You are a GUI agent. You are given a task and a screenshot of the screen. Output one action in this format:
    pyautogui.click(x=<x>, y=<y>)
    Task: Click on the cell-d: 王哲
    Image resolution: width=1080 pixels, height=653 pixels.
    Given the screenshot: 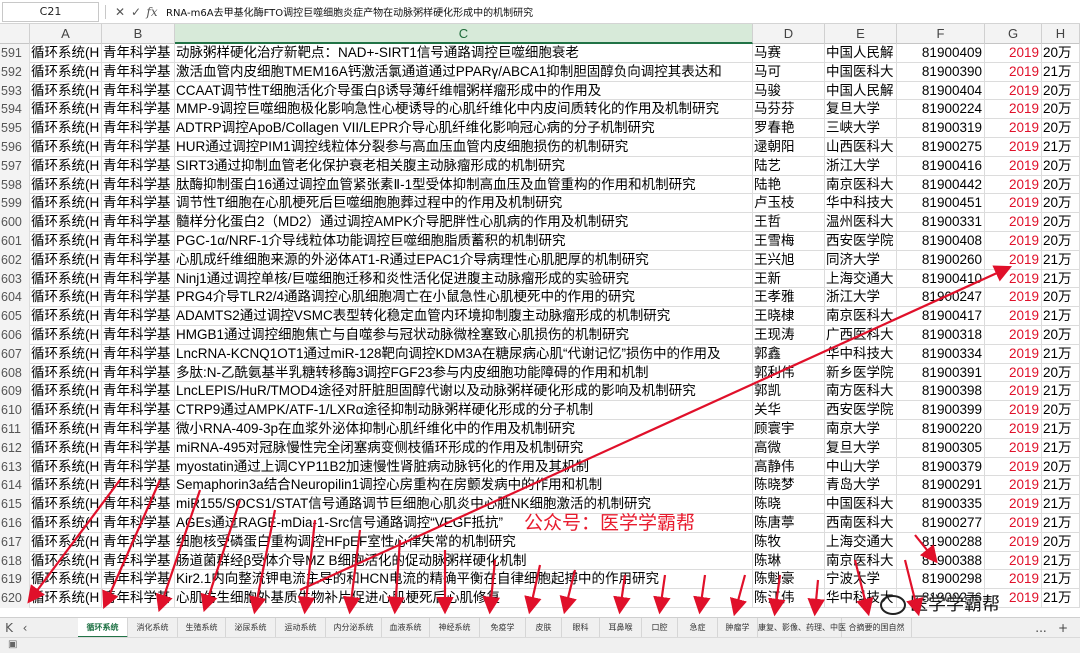 What is the action you would take?
    pyautogui.click(x=789, y=222)
    